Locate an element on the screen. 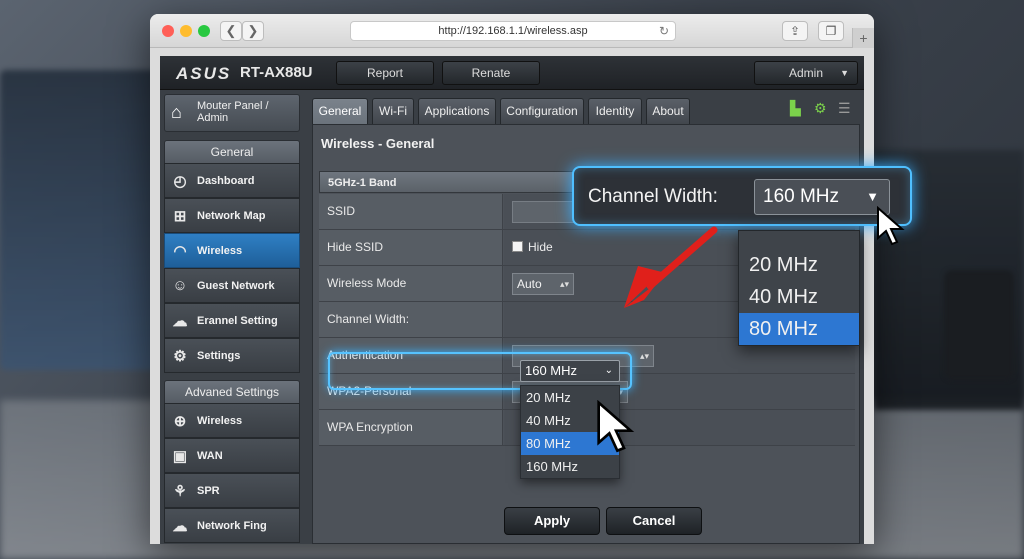 This screenshot has width=1024, height=559. tab-wifi: Wi-Fi is located at coordinates (393, 111).